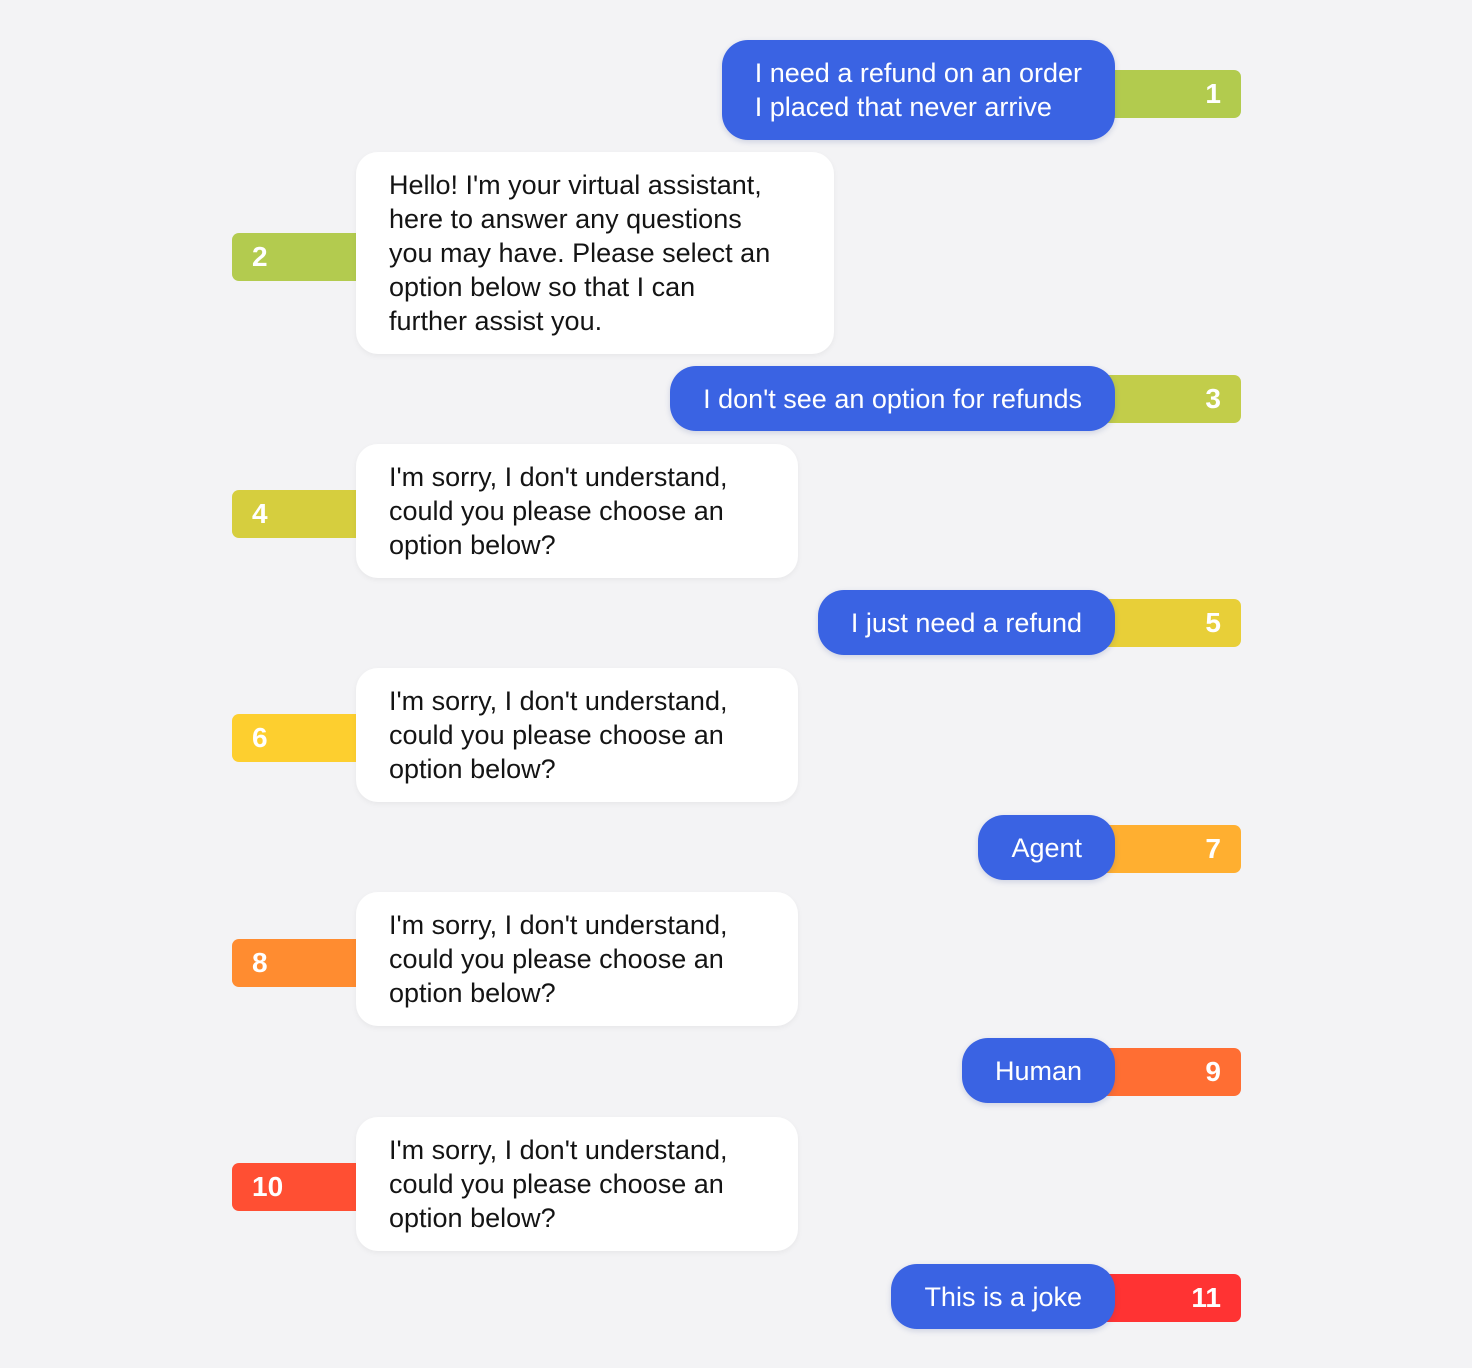 Image resolution: width=1472 pixels, height=1368 pixels. I want to click on message-number-tag: 6, so click(297, 738).